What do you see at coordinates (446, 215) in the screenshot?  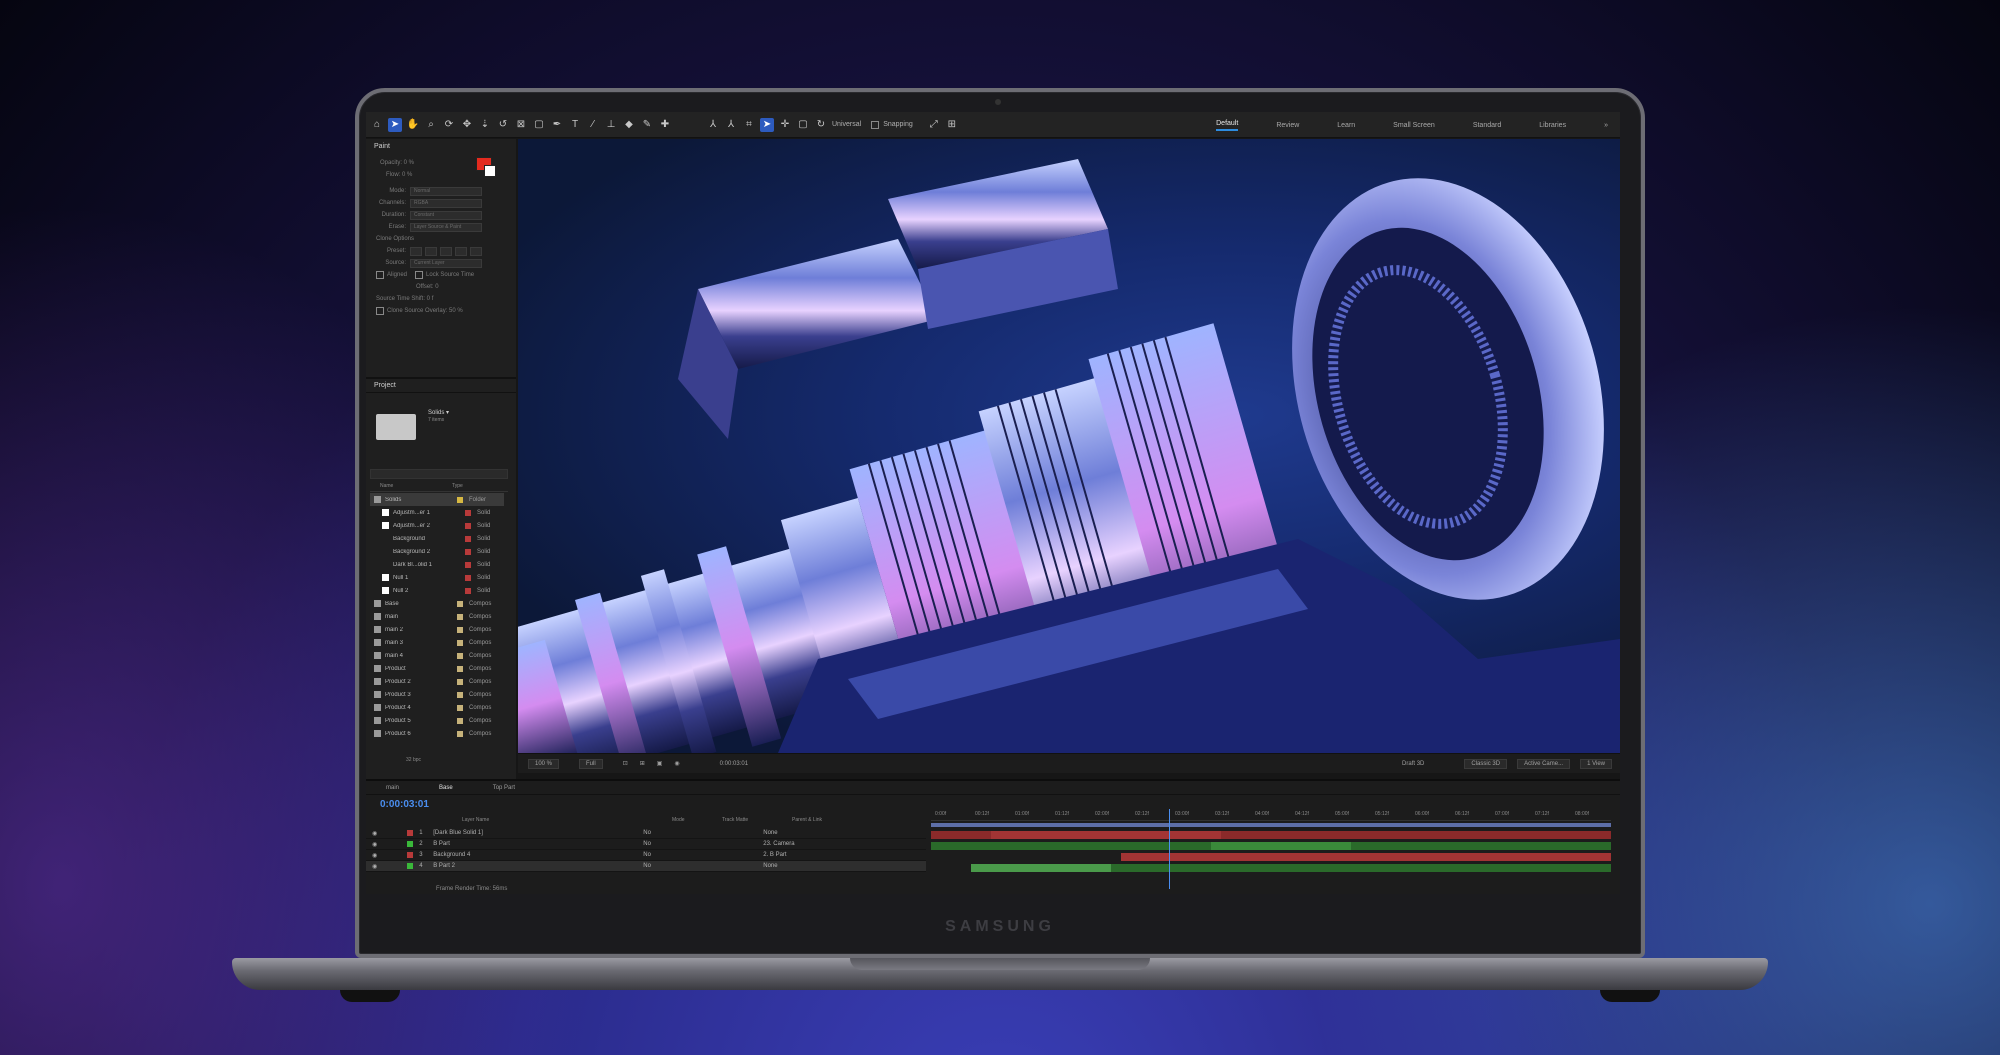 I see `paint-duration-dropdown: Constant` at bounding box center [446, 215].